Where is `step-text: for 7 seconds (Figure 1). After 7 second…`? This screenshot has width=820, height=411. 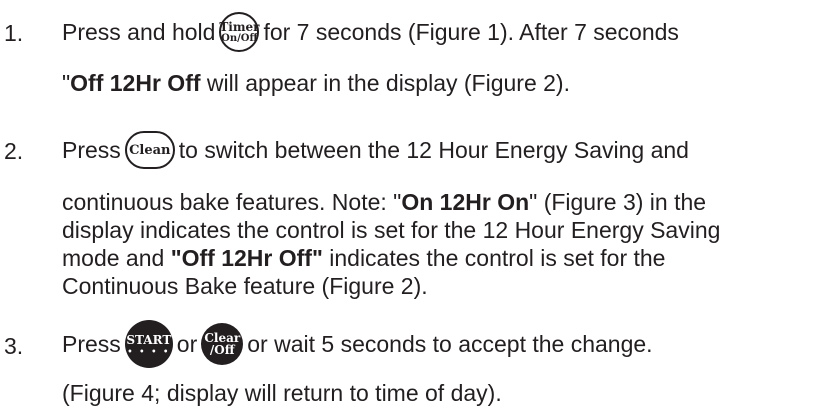 step-text: for 7 seconds (Figure 1). After 7 second… is located at coordinates (471, 31).